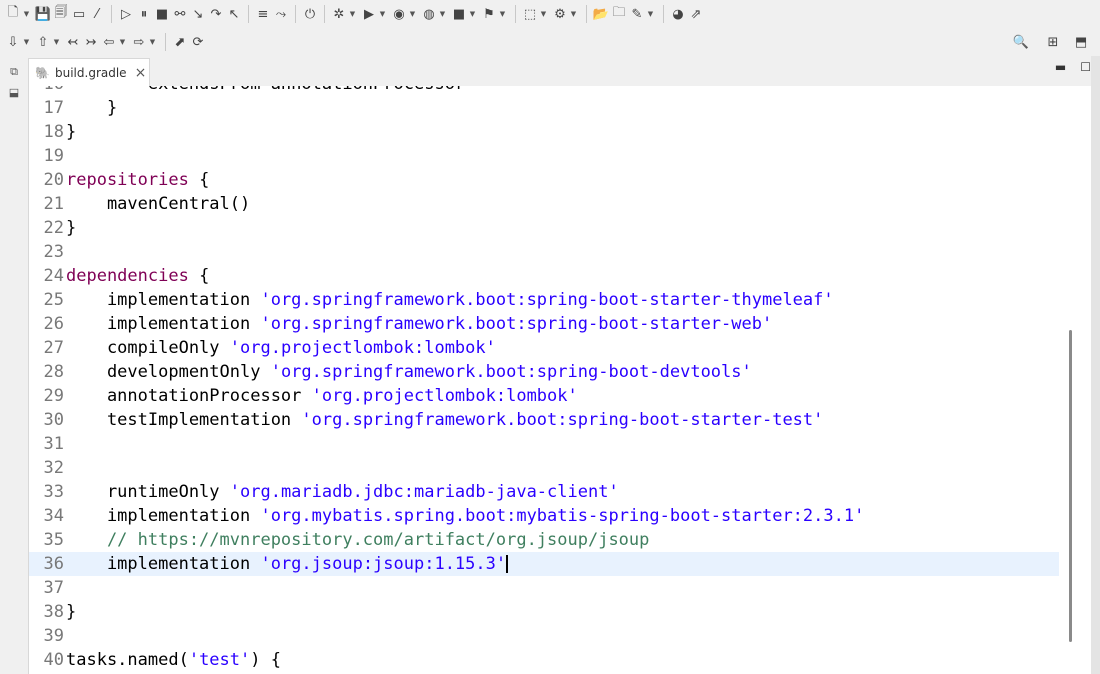  I want to click on use-step-filters-icon: ⤳, so click(281, 14).